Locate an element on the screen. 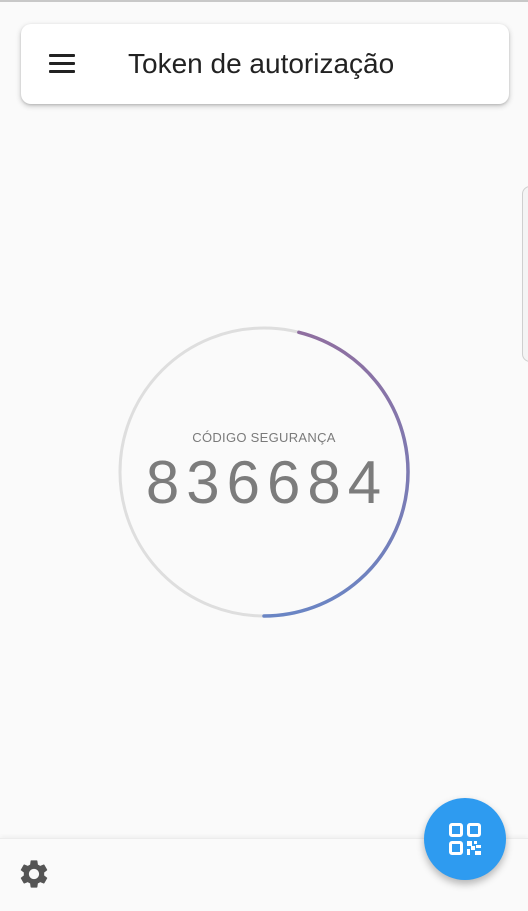  side-drawer-handle is located at coordinates (525, 274).